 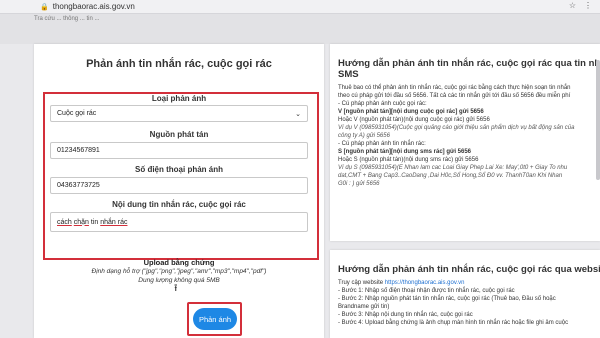 I want to click on address-bar: 🔒 thongbaorac.ais.gov.vn, so click(x=87, y=6).